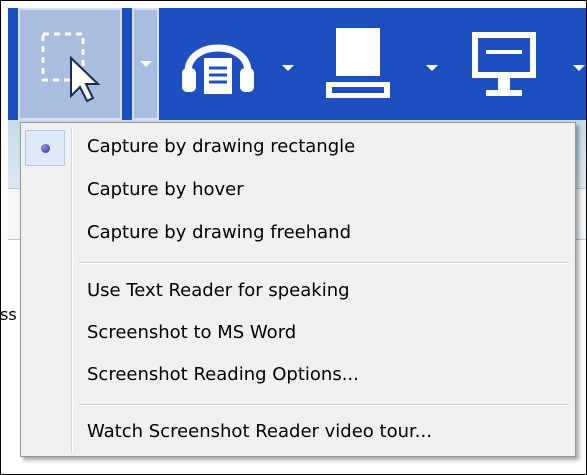 The height and width of the screenshot is (475, 587). I want to click on audio-button, so click(218, 64).